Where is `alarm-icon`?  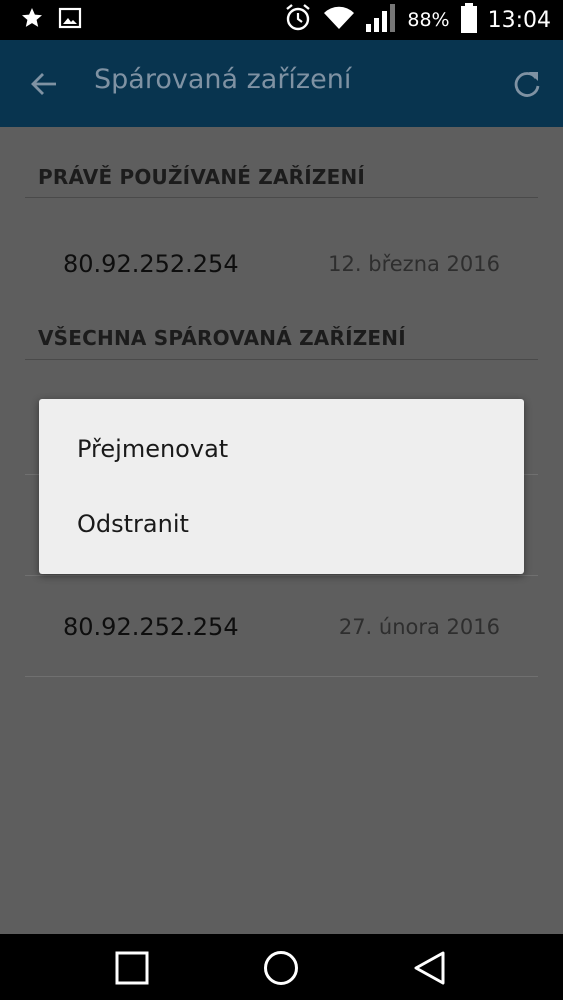
alarm-icon is located at coordinates (298, 20).